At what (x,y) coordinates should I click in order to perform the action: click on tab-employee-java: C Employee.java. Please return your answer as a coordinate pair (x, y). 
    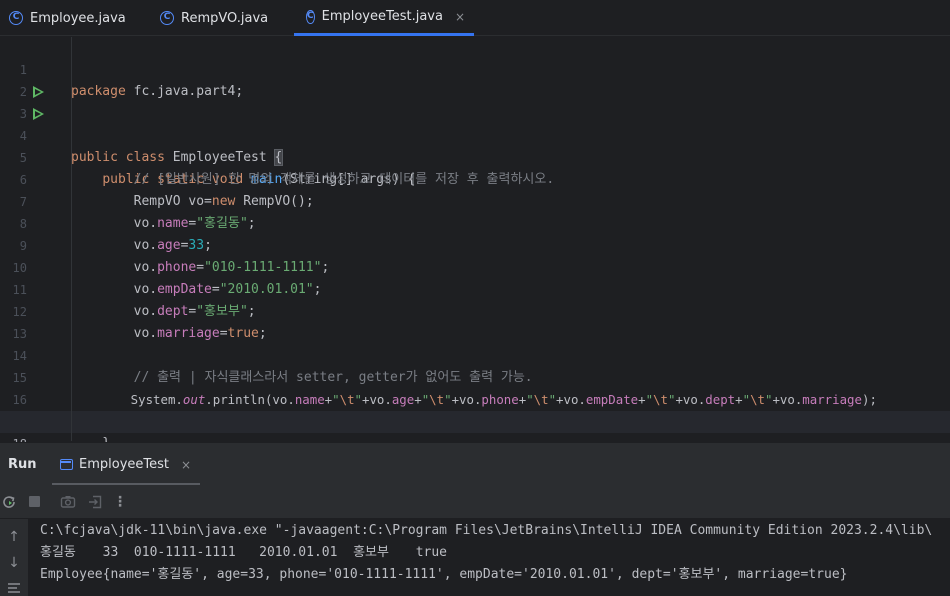
    Looking at the image, I should click on (67, 18).